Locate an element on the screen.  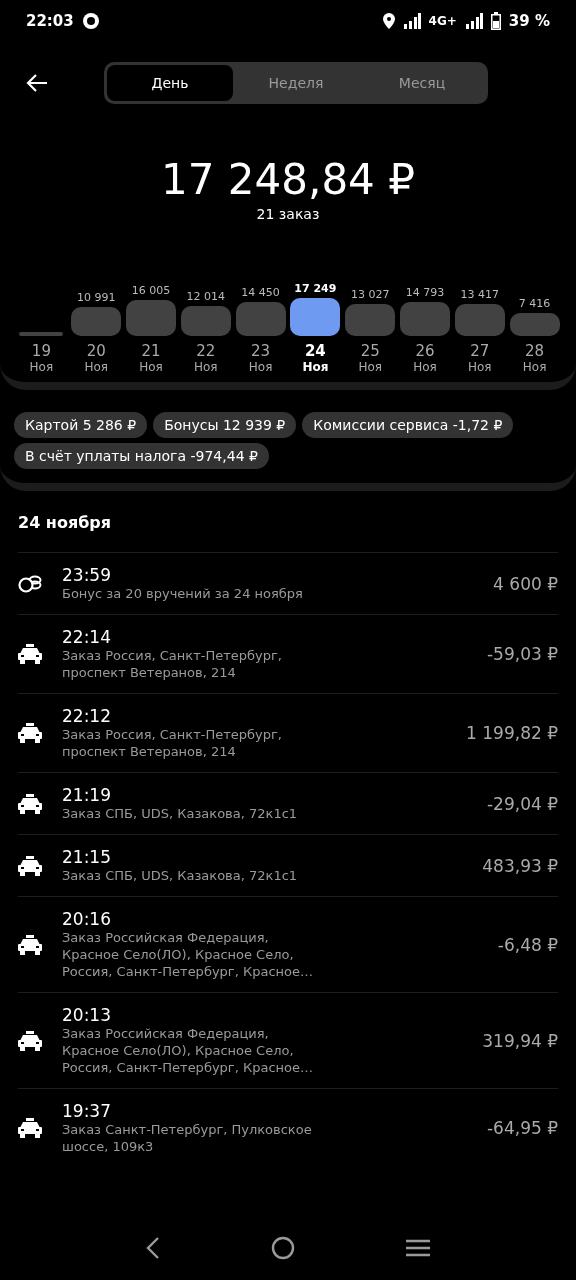
day-amount: 12 014 is located at coordinates (206, 296).